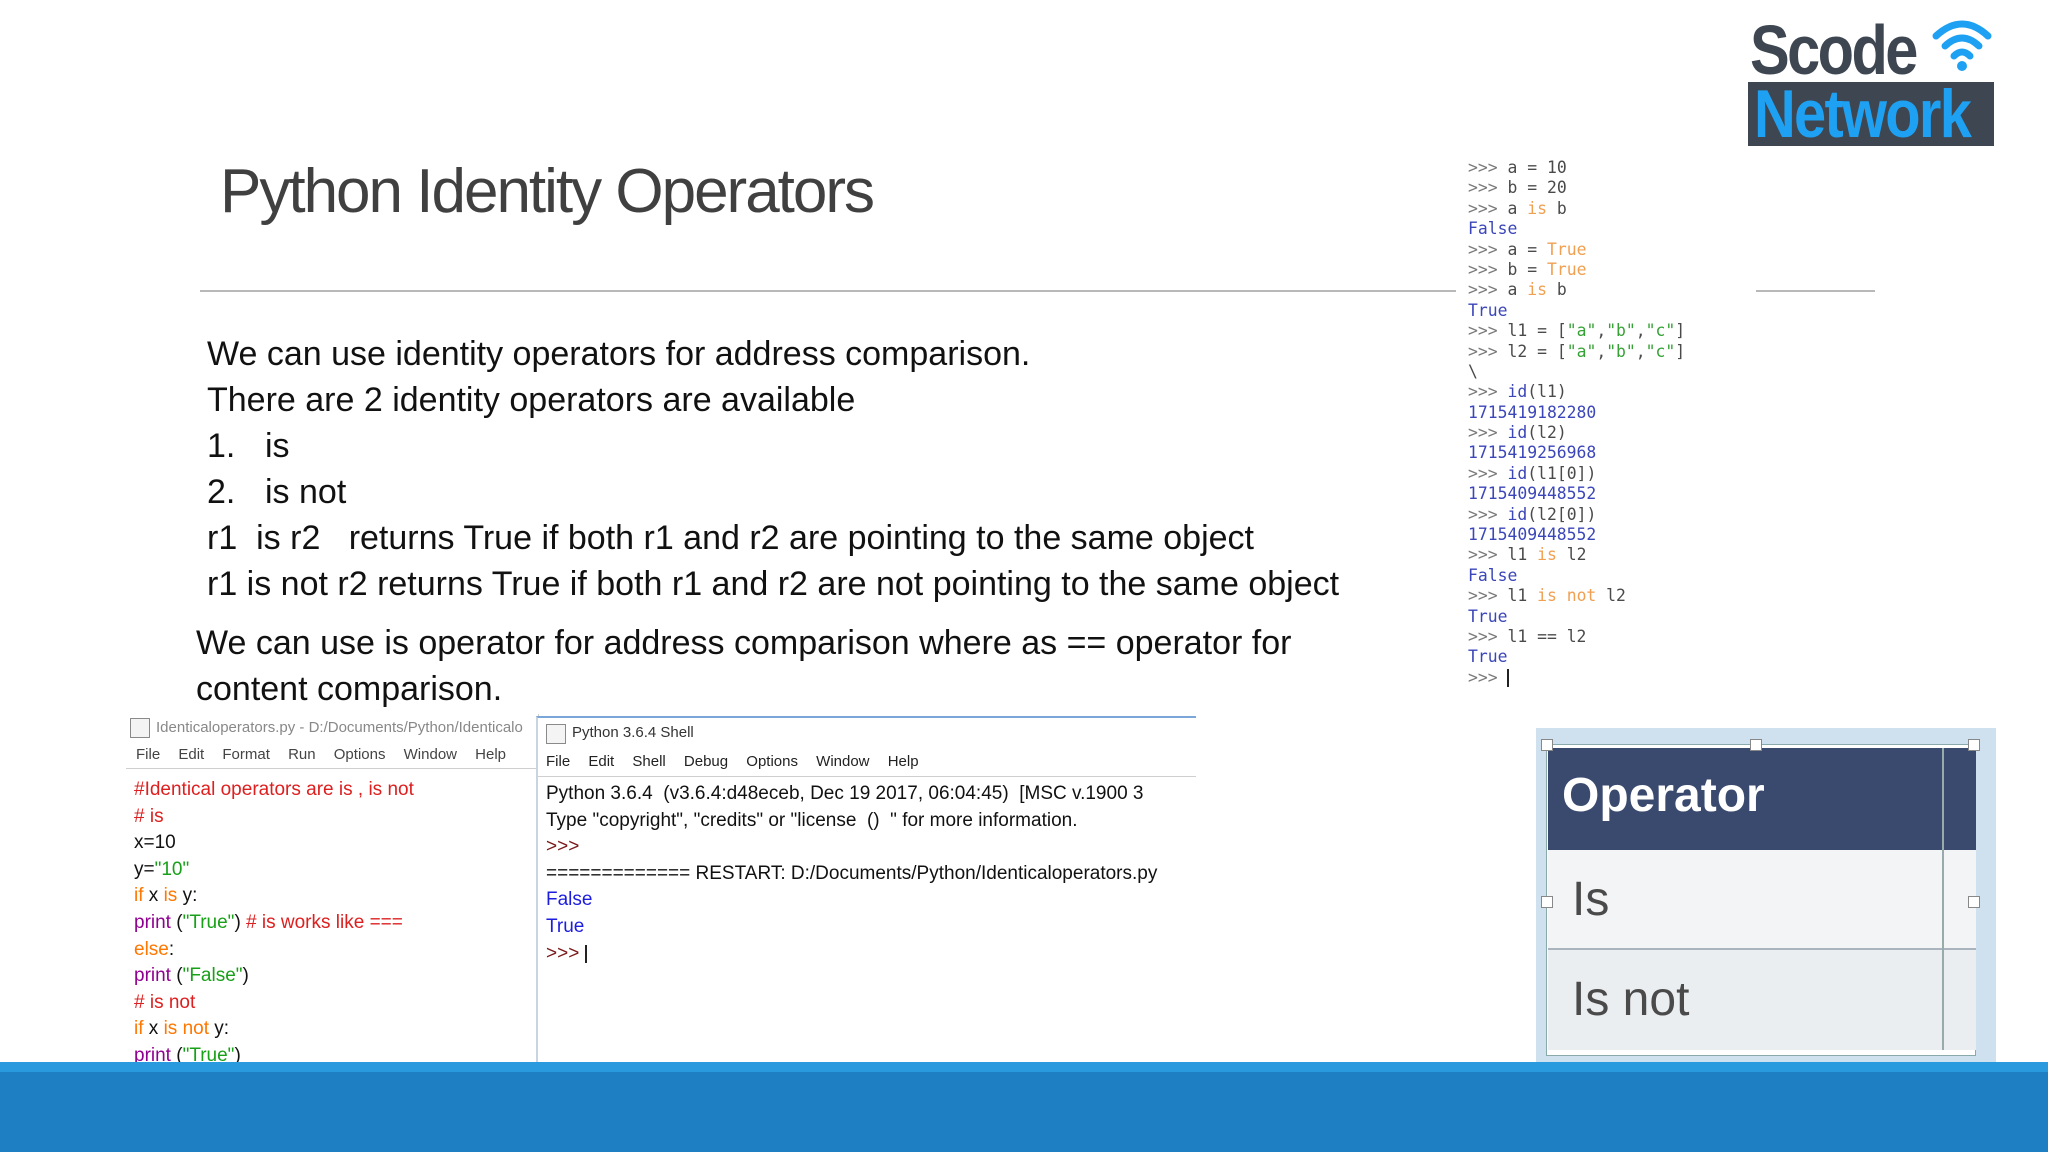 The image size is (2048, 1152). What do you see at coordinates (1537, 331) in the screenshot?
I see `code-token: l1 = [` at bounding box center [1537, 331].